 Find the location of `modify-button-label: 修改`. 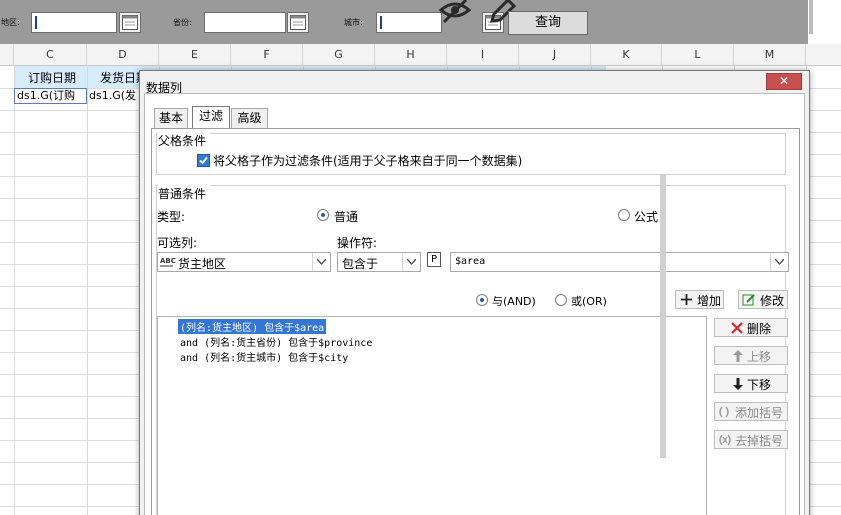

modify-button-label: 修改 is located at coordinates (772, 301).